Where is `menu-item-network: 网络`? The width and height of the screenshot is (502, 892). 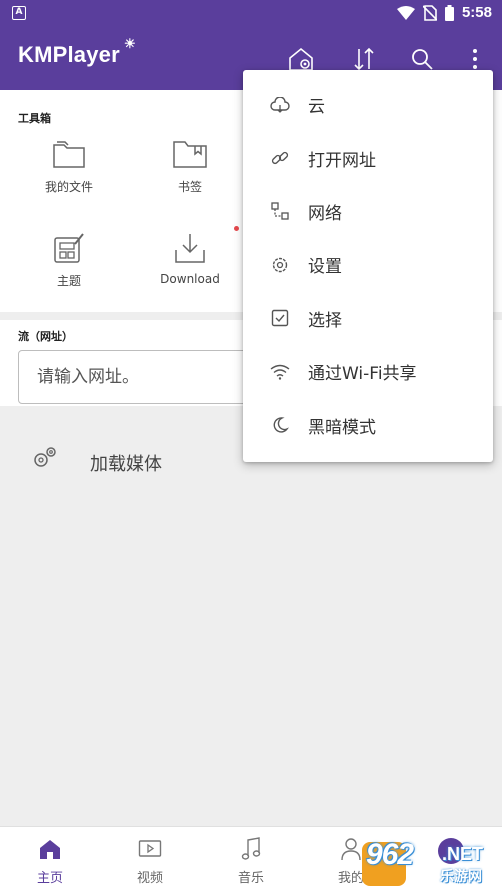 menu-item-network: 网络 is located at coordinates (368, 211).